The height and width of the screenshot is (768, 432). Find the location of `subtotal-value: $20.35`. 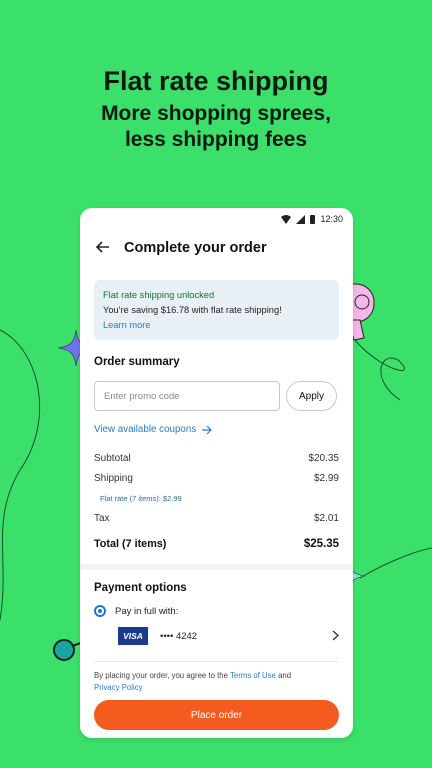

subtotal-value: $20.35 is located at coordinates (323, 458).